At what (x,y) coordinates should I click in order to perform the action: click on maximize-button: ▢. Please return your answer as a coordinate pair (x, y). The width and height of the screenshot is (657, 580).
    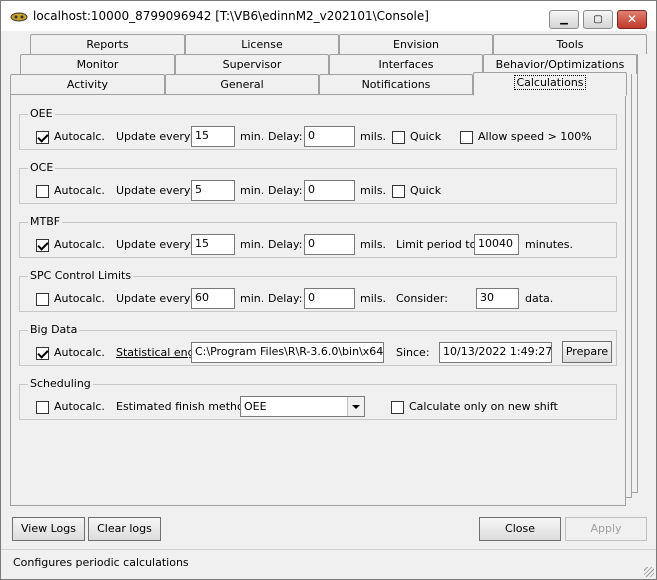
    Looking at the image, I should click on (598, 19).